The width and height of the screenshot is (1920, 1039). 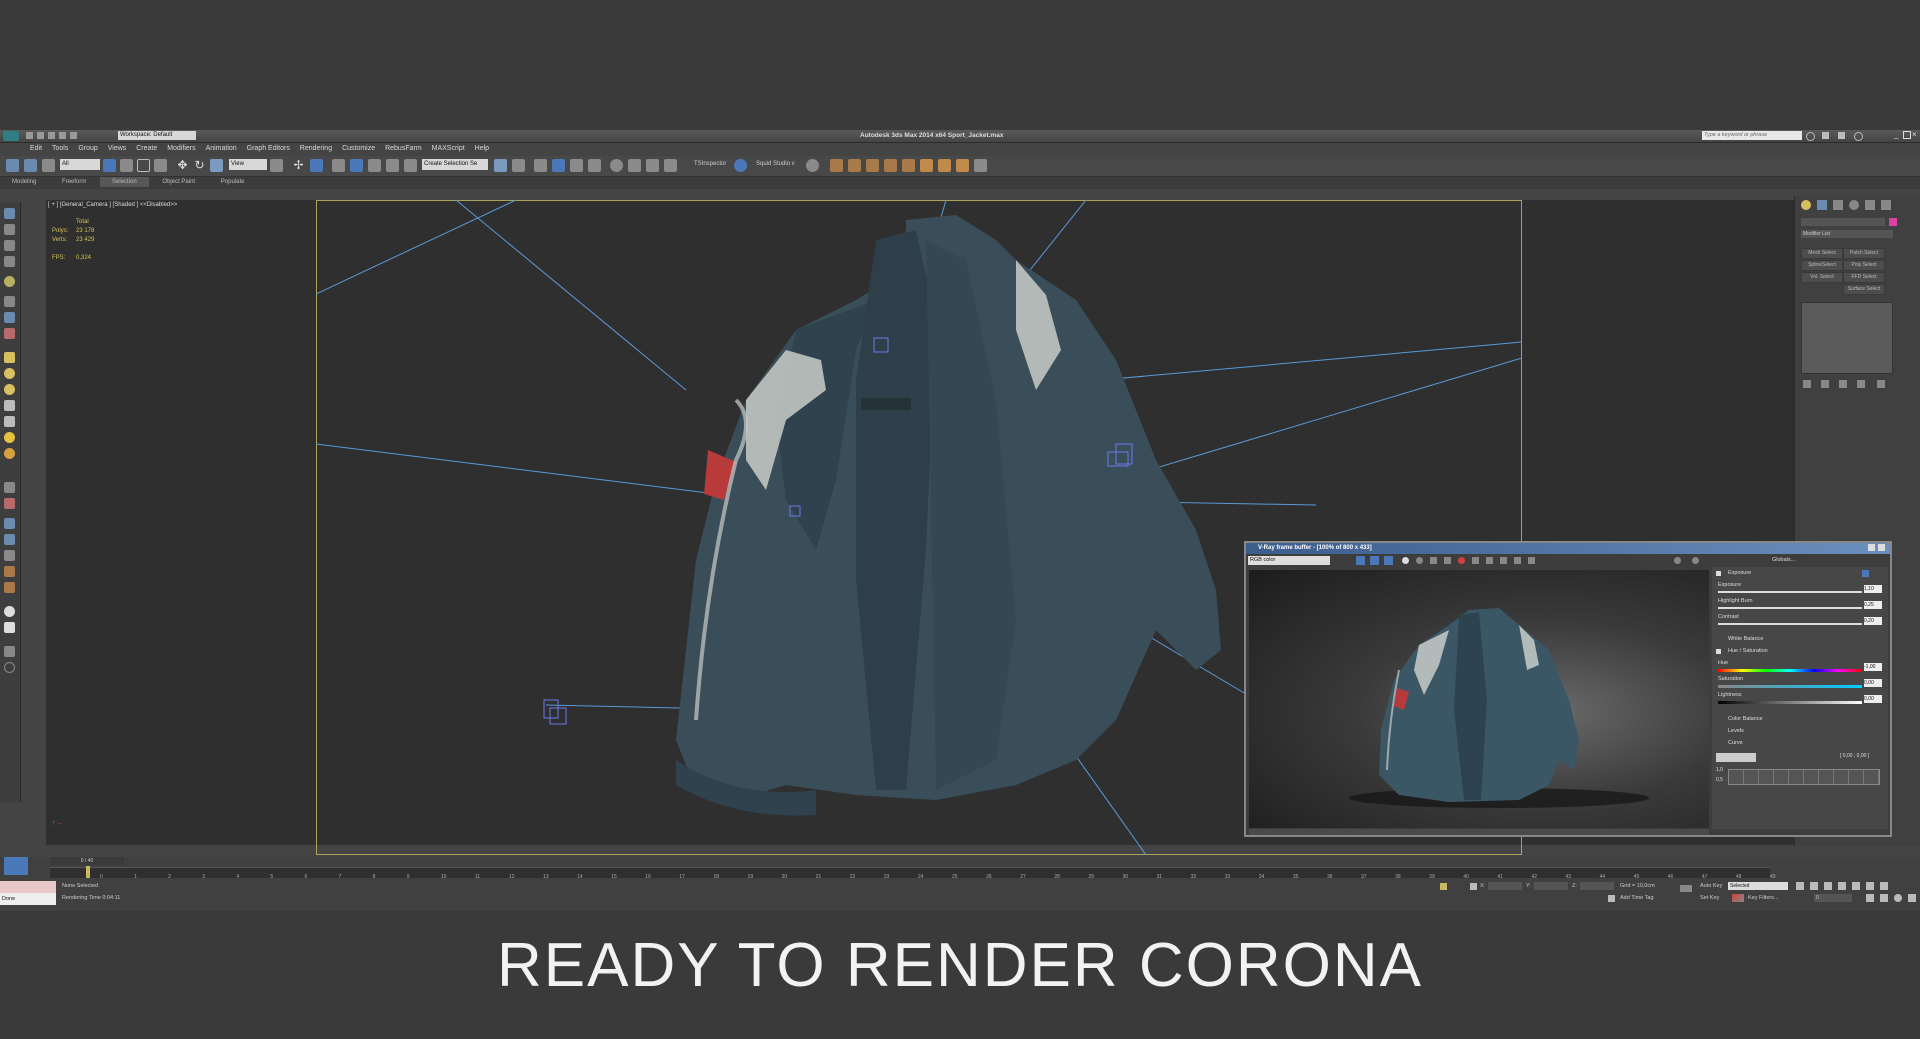 What do you see at coordinates (60, 148) in the screenshot?
I see `menu-tools: Tools` at bounding box center [60, 148].